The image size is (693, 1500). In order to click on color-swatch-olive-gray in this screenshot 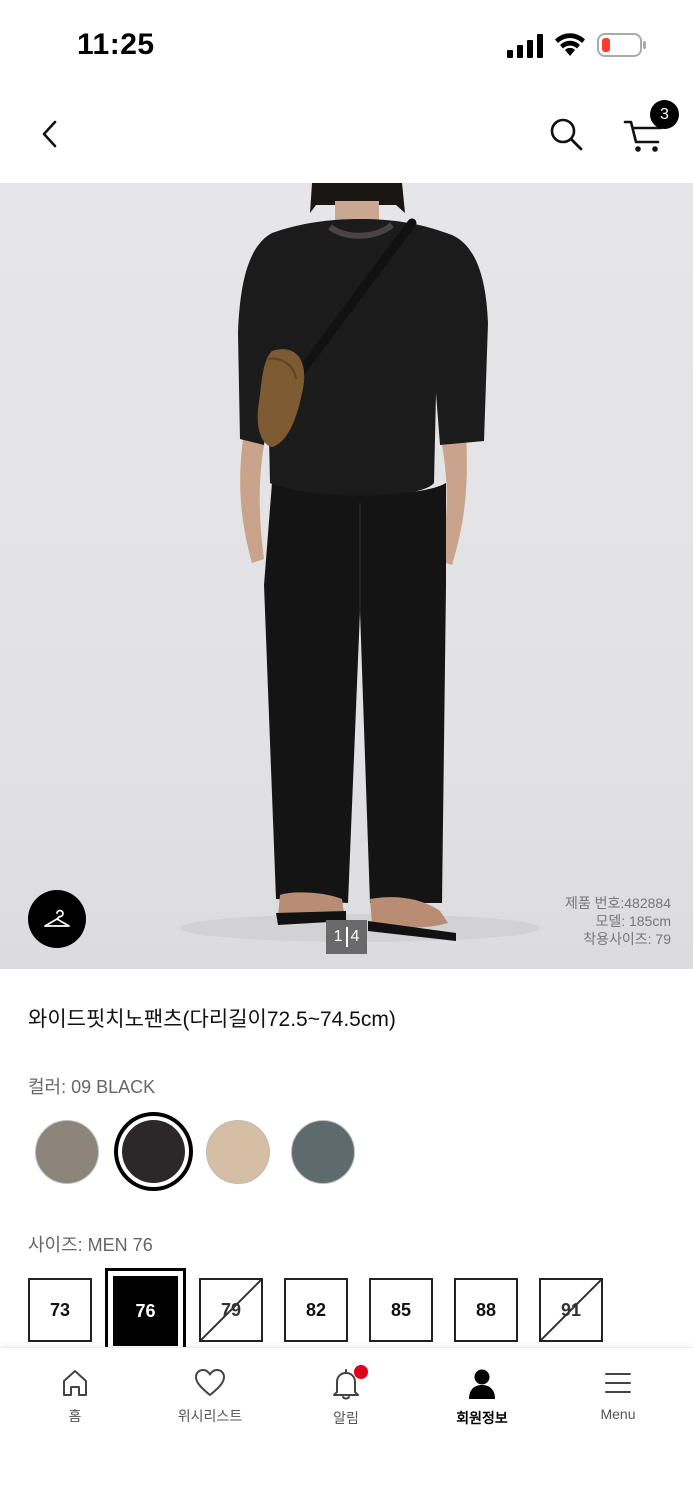, I will do `click(67, 1152)`.